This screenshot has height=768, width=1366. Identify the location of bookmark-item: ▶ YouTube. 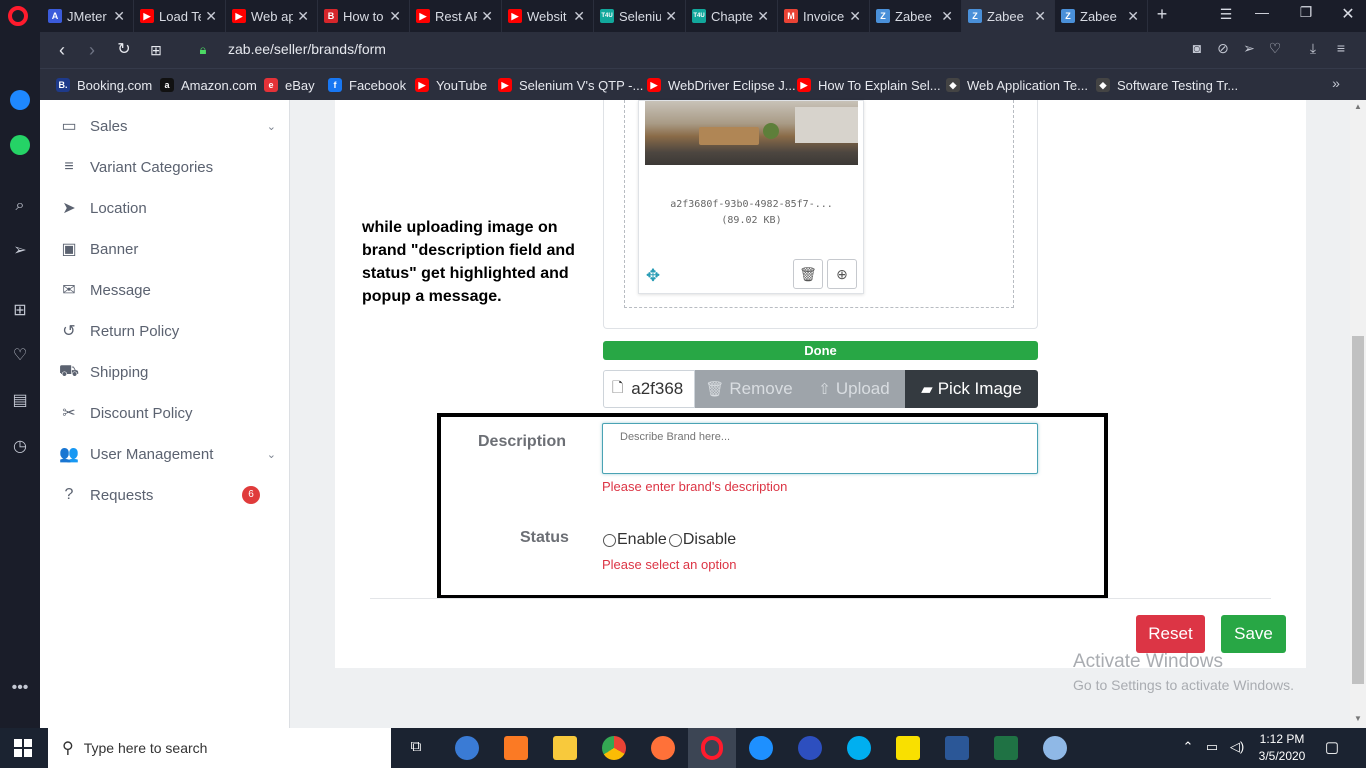
(451, 85).